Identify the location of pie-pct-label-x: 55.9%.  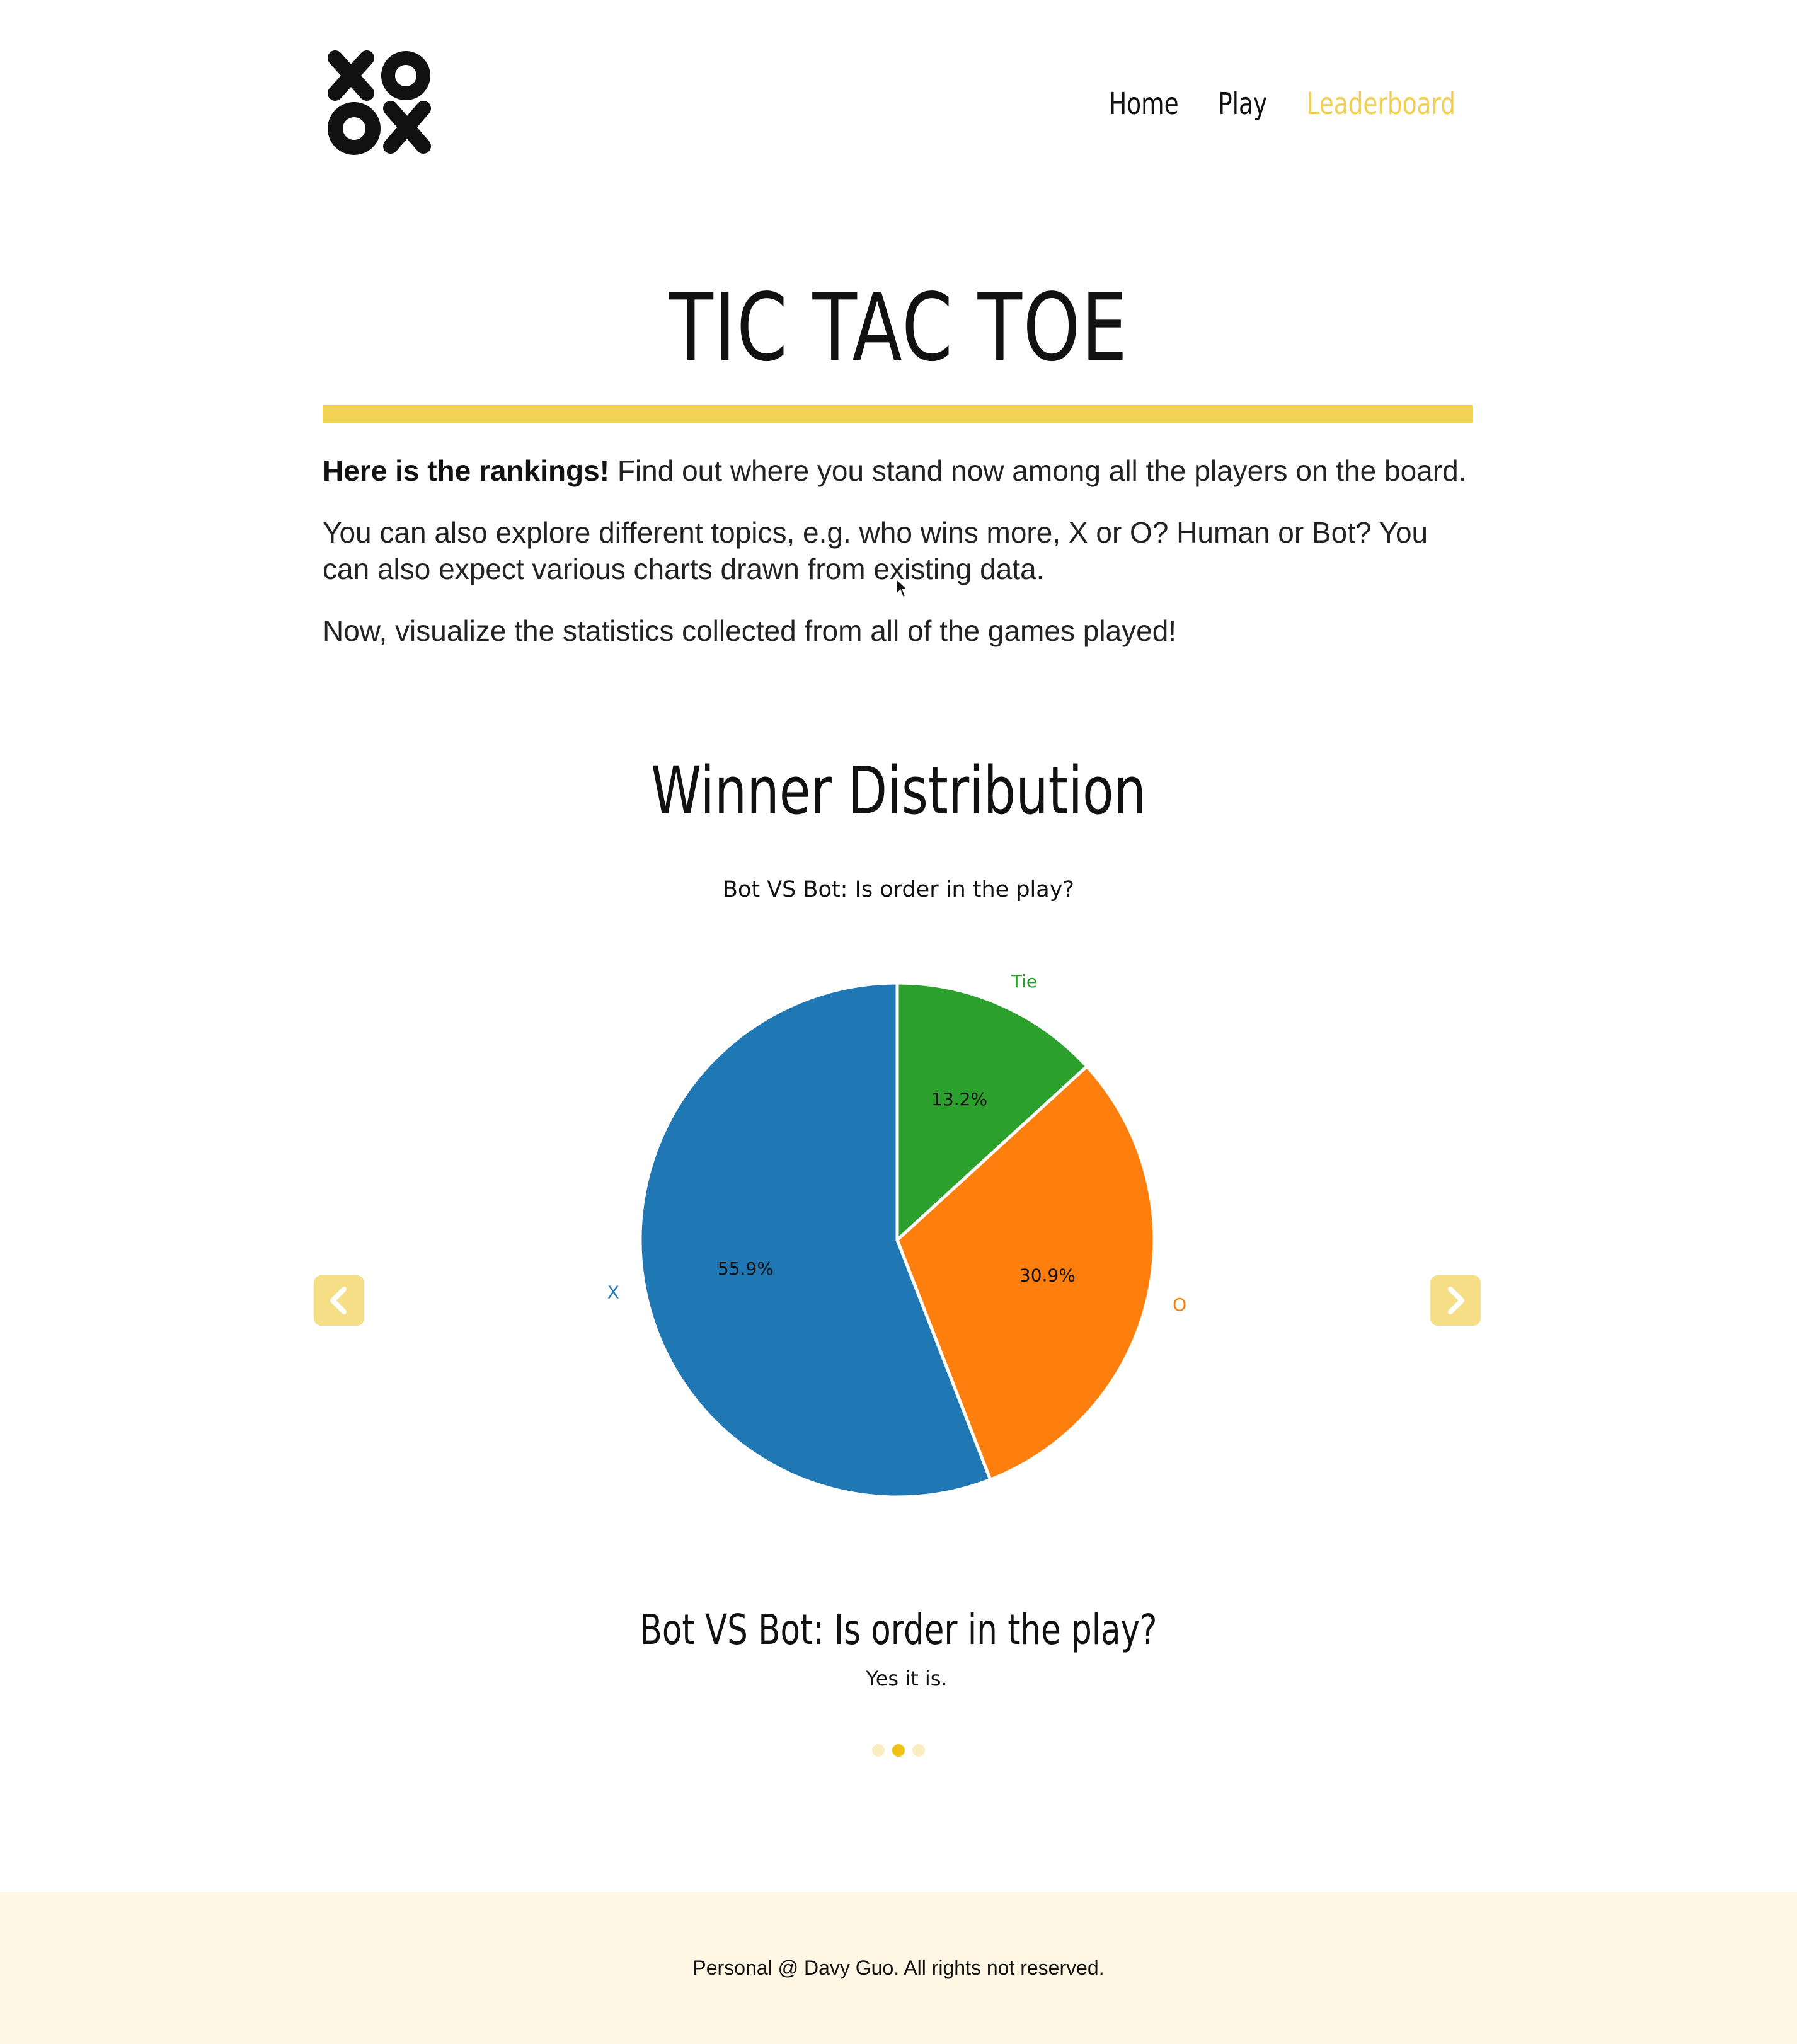
(746, 1269).